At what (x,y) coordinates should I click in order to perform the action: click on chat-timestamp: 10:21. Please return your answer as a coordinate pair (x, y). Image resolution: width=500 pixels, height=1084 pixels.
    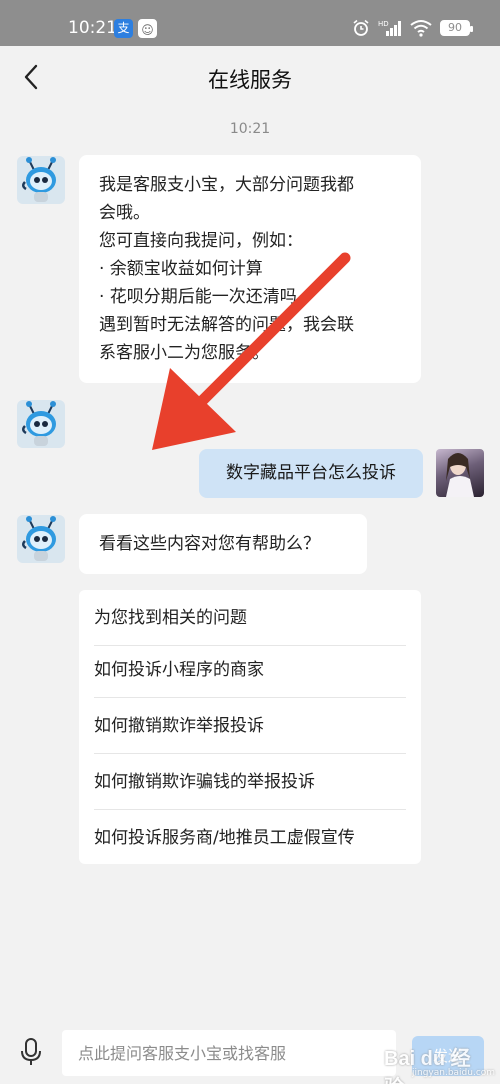
    Looking at the image, I should click on (250, 129).